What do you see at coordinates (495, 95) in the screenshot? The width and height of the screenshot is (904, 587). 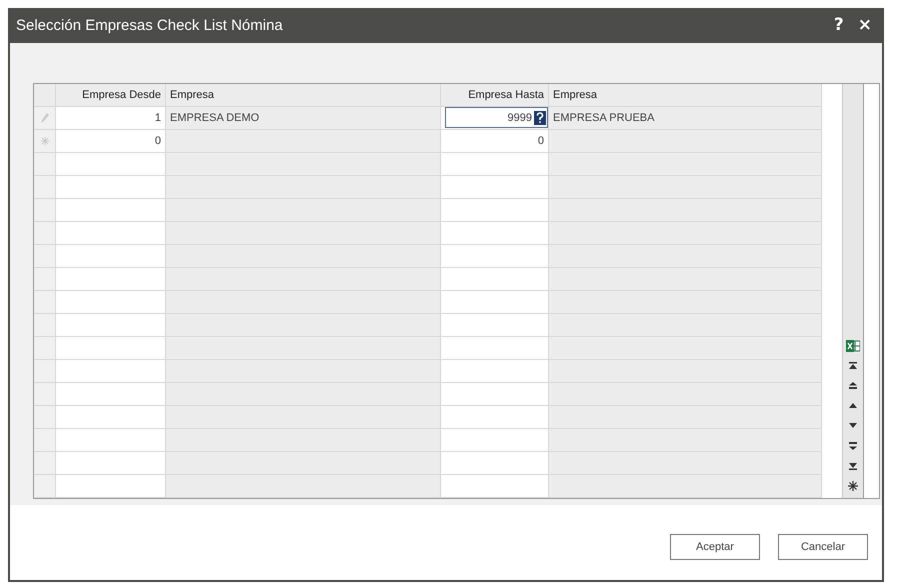 I see `column-header: Empresa Hasta` at bounding box center [495, 95].